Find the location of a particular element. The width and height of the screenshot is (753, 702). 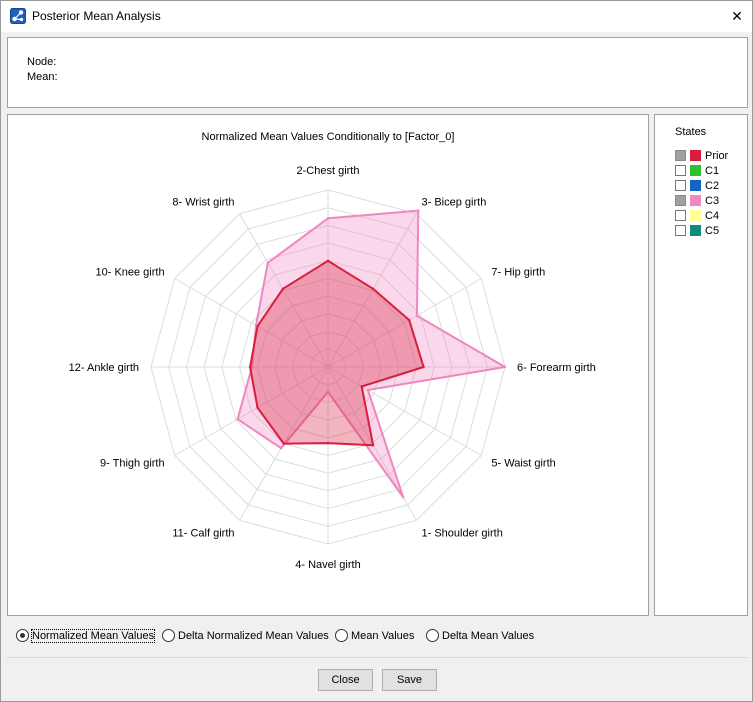

close-window-button: ✕ is located at coordinates (737, 16).